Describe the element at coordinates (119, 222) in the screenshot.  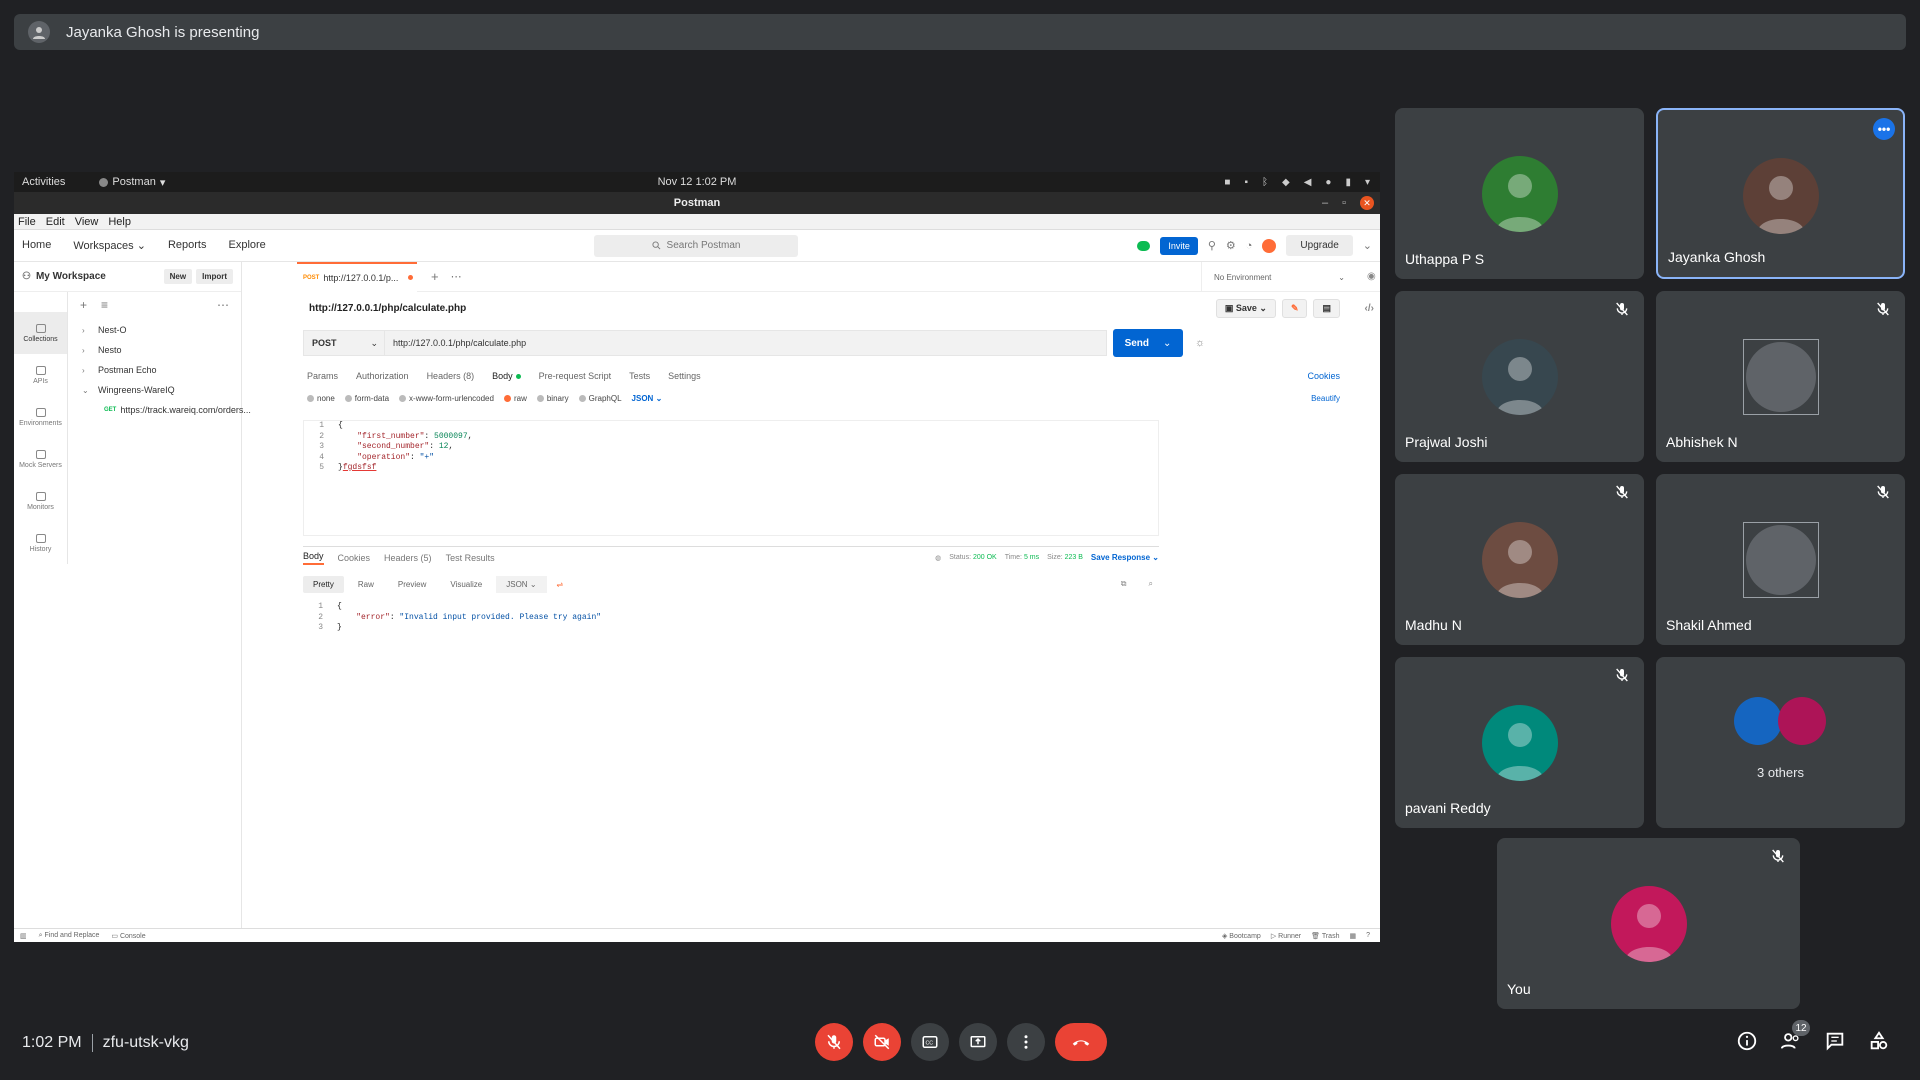
I see `menu-help: Help` at that location.